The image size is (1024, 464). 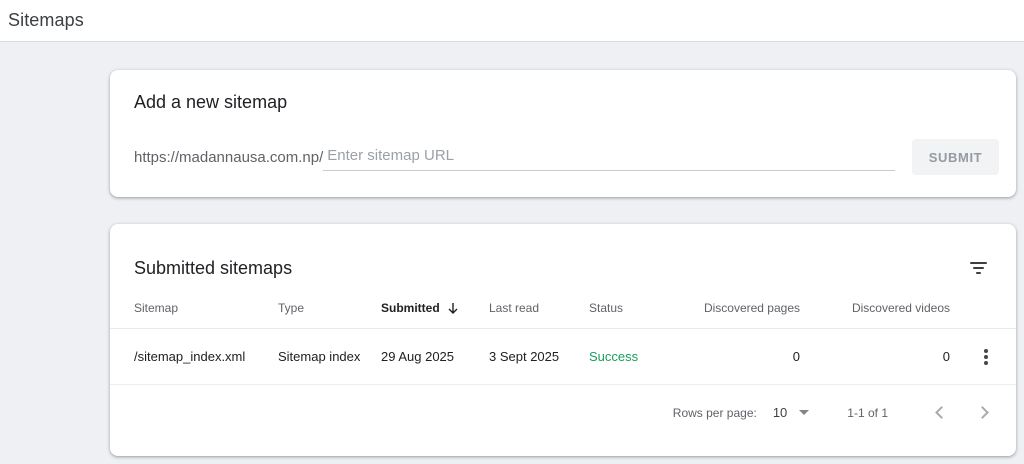 I want to click on top-bar: Sitemaps, so click(x=512, y=21).